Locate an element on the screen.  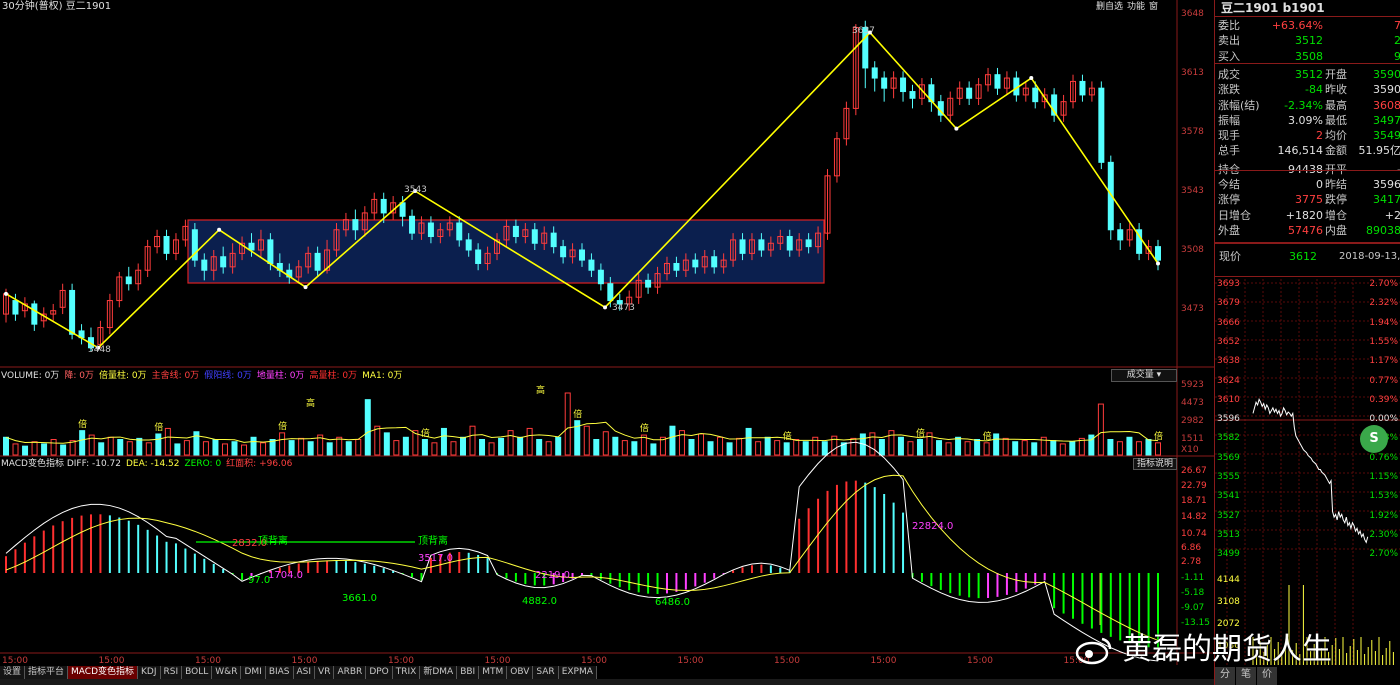
macd-tick: 26.67 is located at coordinates (1194, 471).